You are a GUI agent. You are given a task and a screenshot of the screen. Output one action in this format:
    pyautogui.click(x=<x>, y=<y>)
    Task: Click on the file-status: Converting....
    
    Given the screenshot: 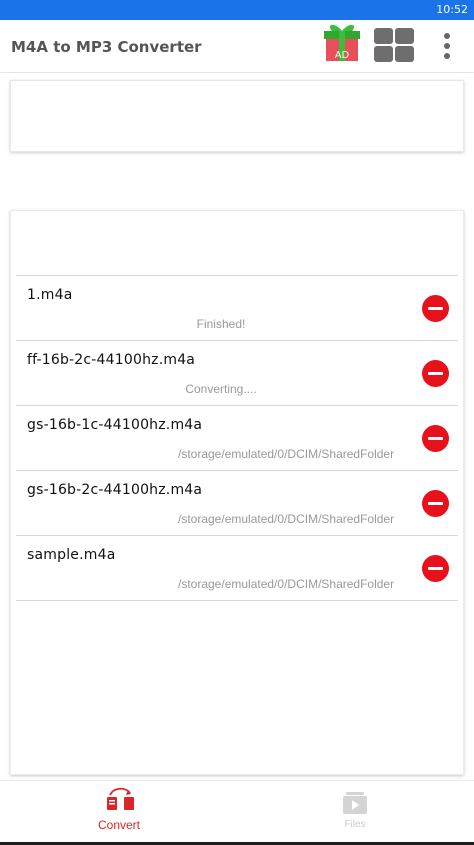 What is the action you would take?
    pyautogui.click(x=221, y=389)
    